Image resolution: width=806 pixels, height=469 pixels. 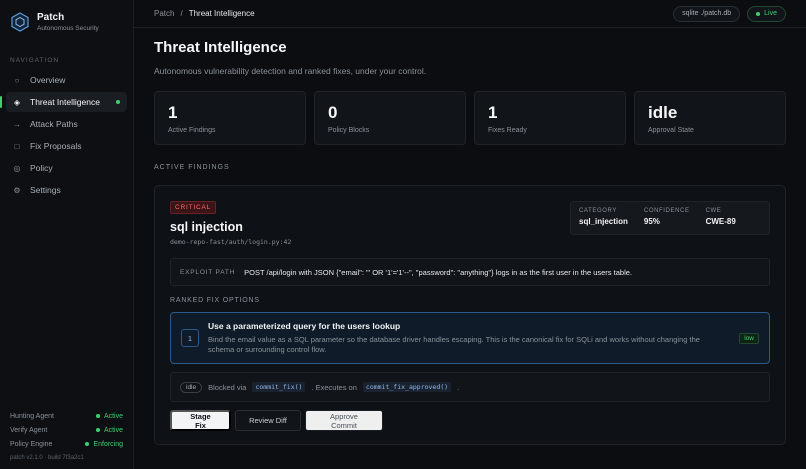 What do you see at coordinates (66, 190) in the screenshot?
I see `sidebar-item-settings: ⚙ Settings` at bounding box center [66, 190].